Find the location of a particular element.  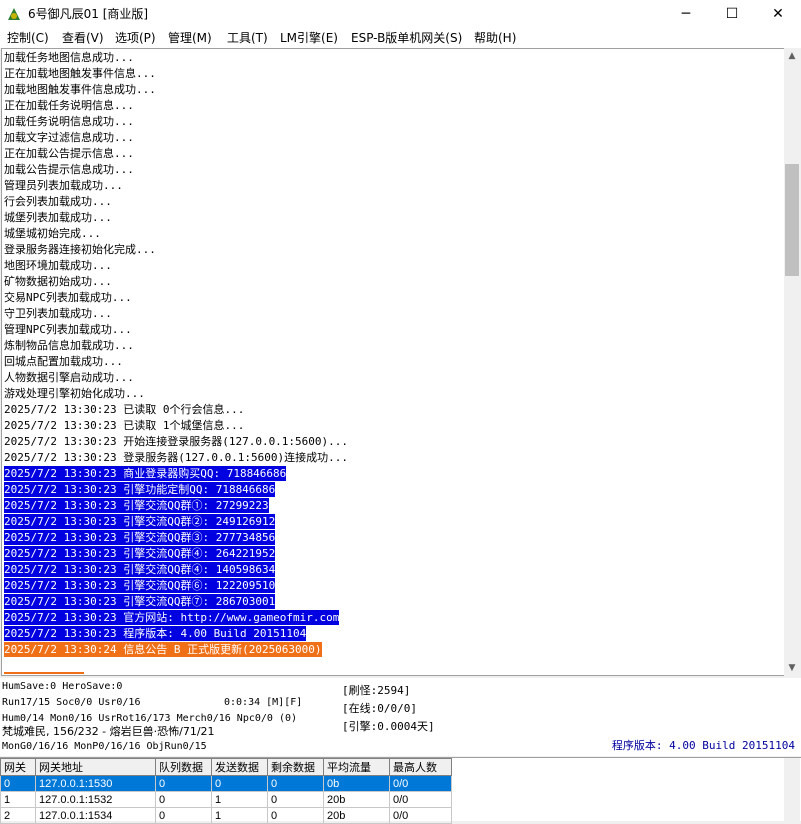

col-sent: 发送数据 is located at coordinates (239, 767).